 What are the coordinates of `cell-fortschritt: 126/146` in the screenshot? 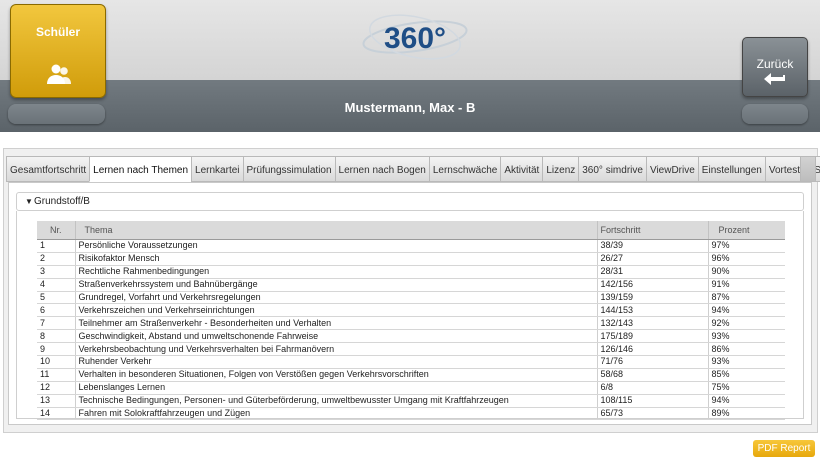 It's located at (652, 349).